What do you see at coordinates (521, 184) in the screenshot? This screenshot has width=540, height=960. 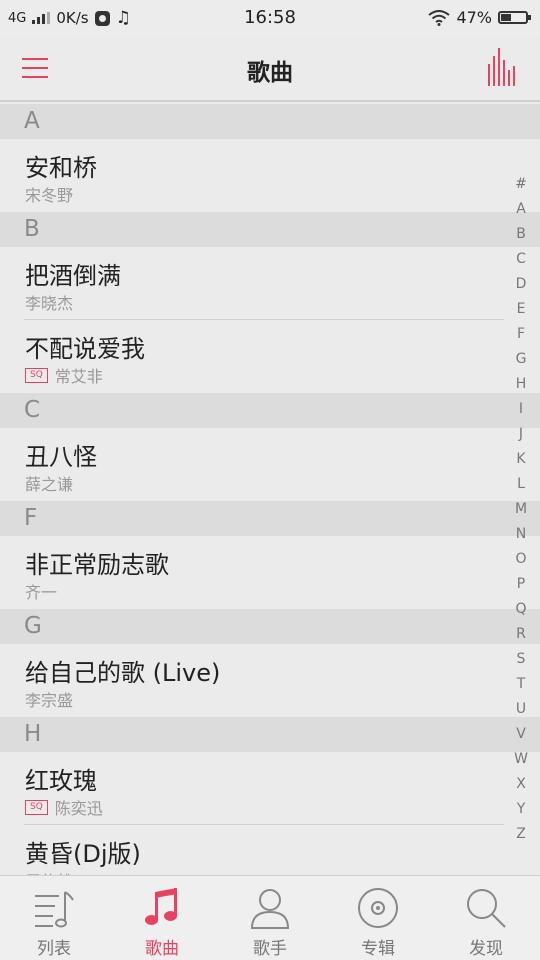 I see `alphabet-index-letter: #` at bounding box center [521, 184].